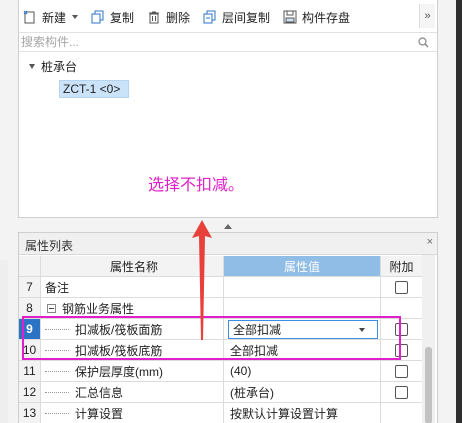 The width and height of the screenshot is (462, 423). Describe the element at coordinates (178, 17) in the screenshot. I see `delete-button-label: 删除` at that location.